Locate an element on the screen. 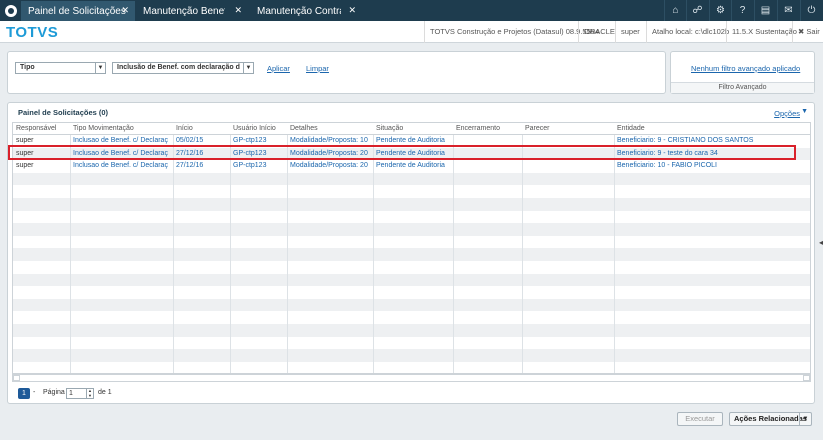 This screenshot has height=440, width=823. apply-link: Aplicar is located at coordinates (278, 68).